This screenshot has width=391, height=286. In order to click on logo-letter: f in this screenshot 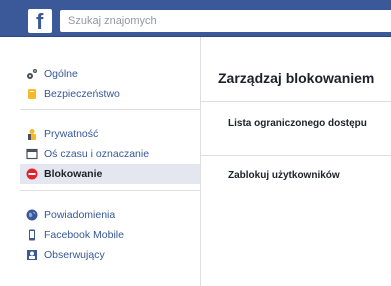, I will do `click(40, 21)`.